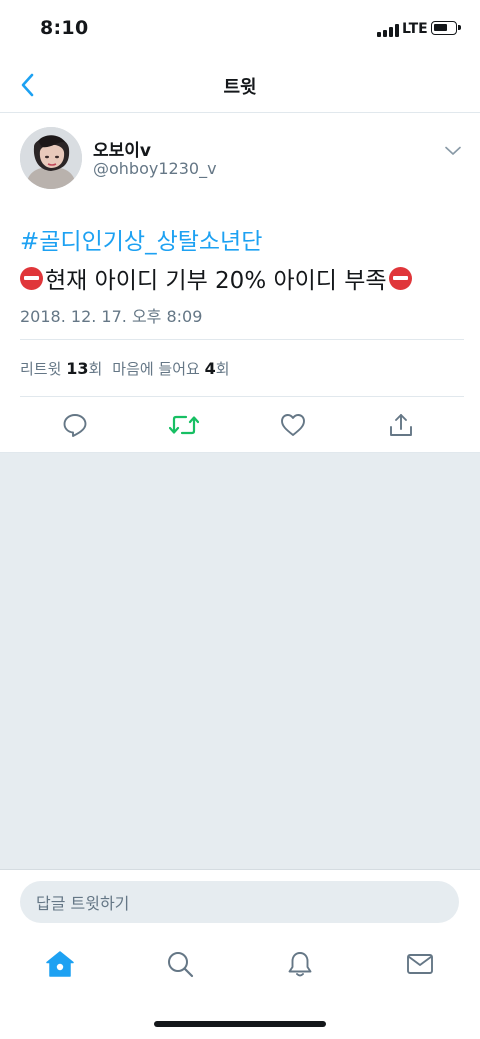 The width and height of the screenshot is (480, 1039). Describe the element at coordinates (155, 168) in the screenshot. I see `user-handle: @ohboy1230_v` at that location.